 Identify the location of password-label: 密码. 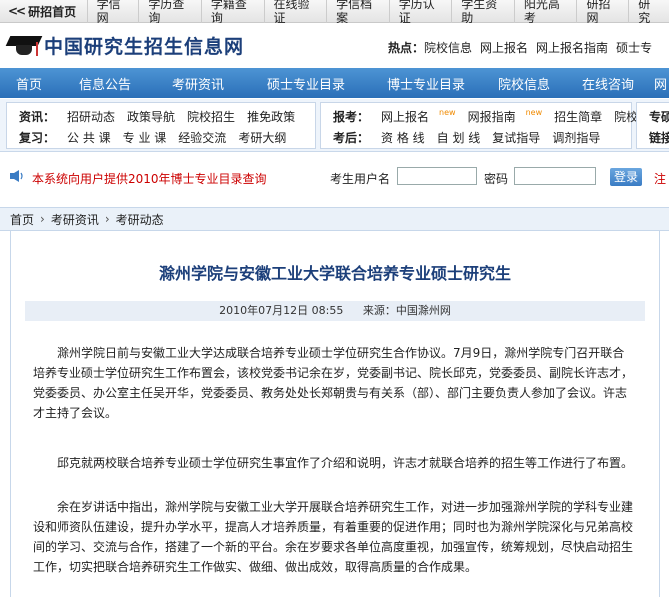
(496, 179).